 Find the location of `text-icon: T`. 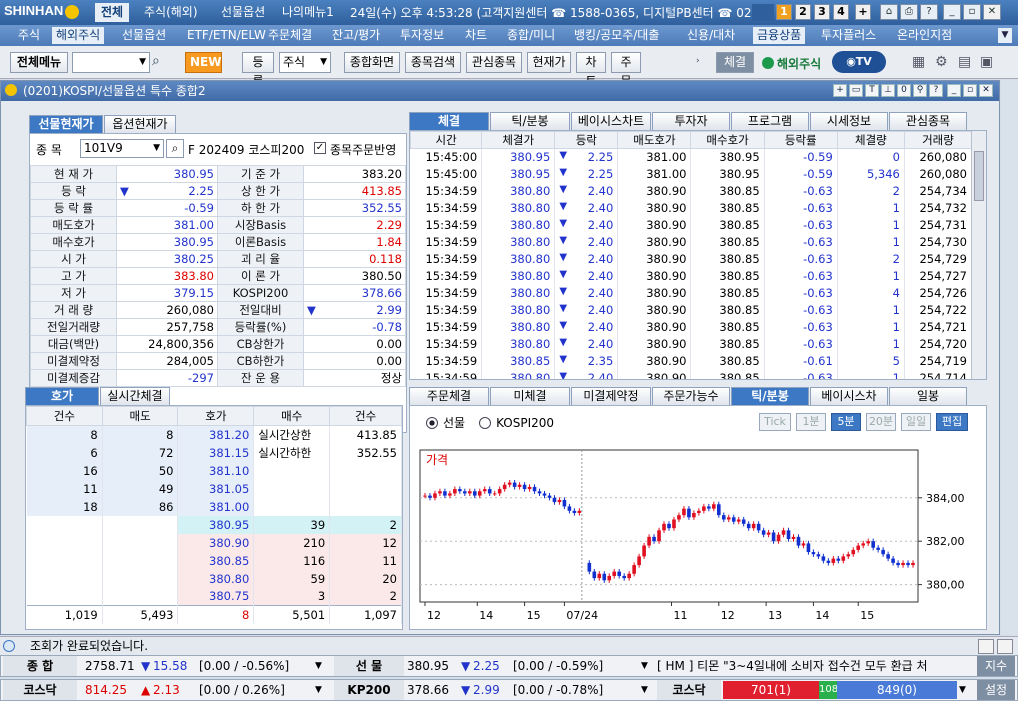

text-icon: T is located at coordinates (872, 90).